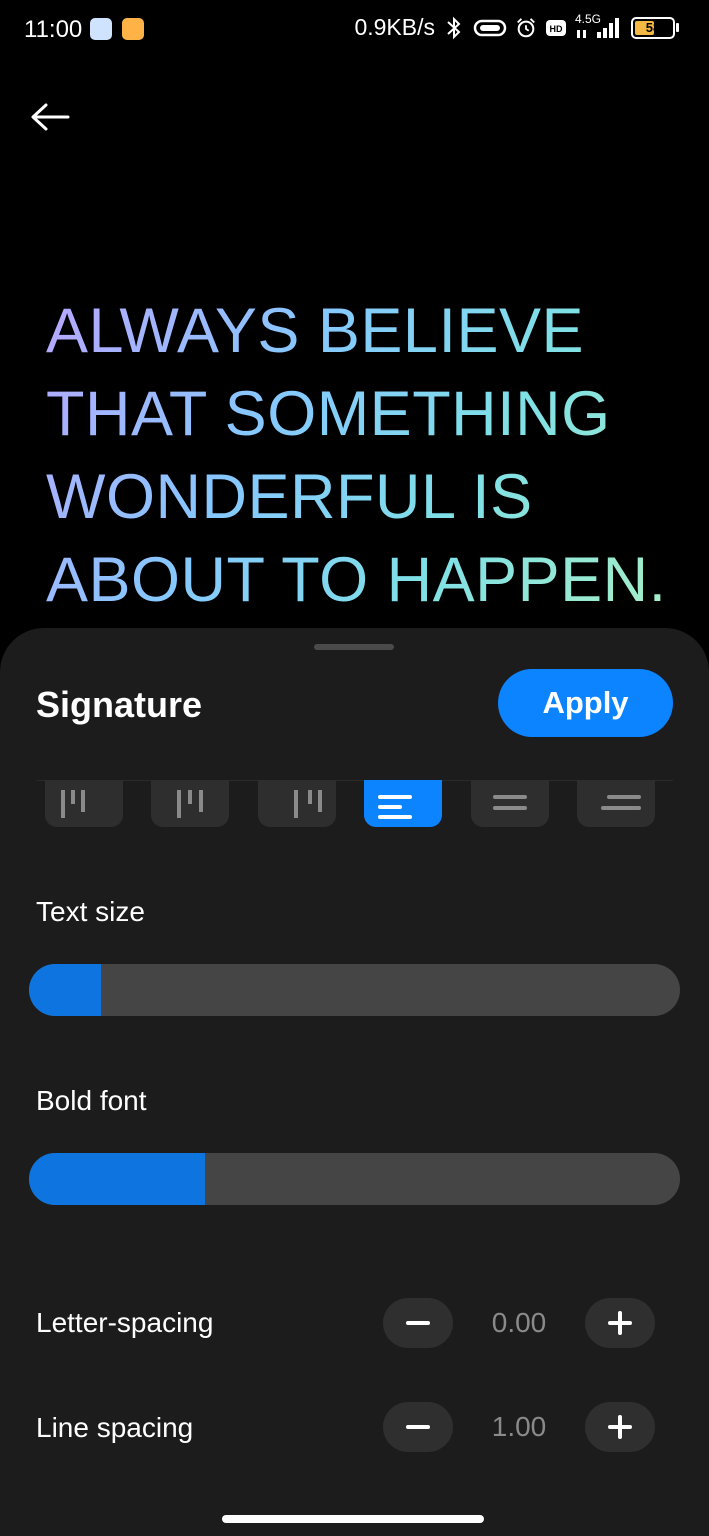  I want to click on text-size-label: Text size, so click(90, 911).